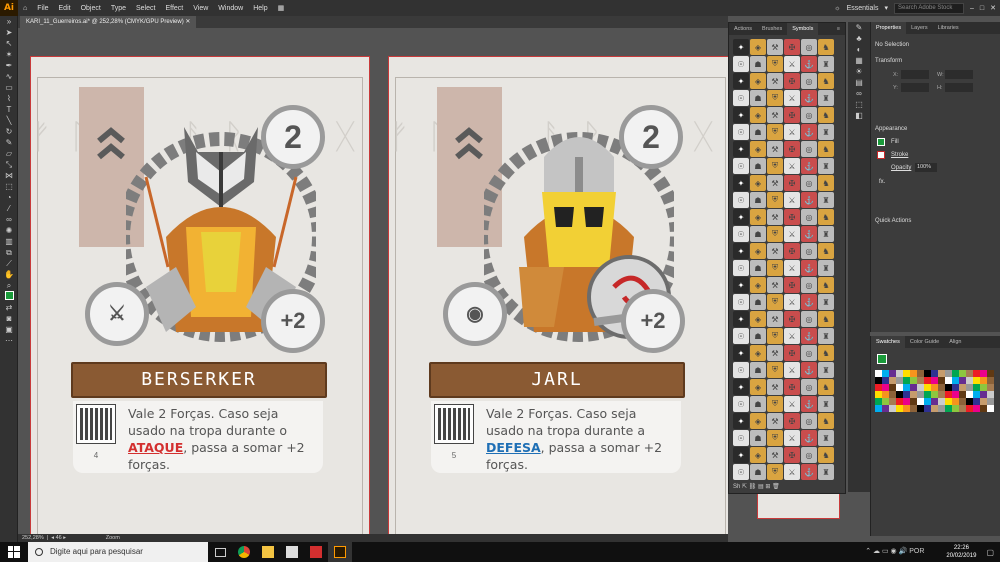  What do you see at coordinates (9, 109) in the screenshot?
I see `type-tool-icon: T` at bounding box center [9, 109].